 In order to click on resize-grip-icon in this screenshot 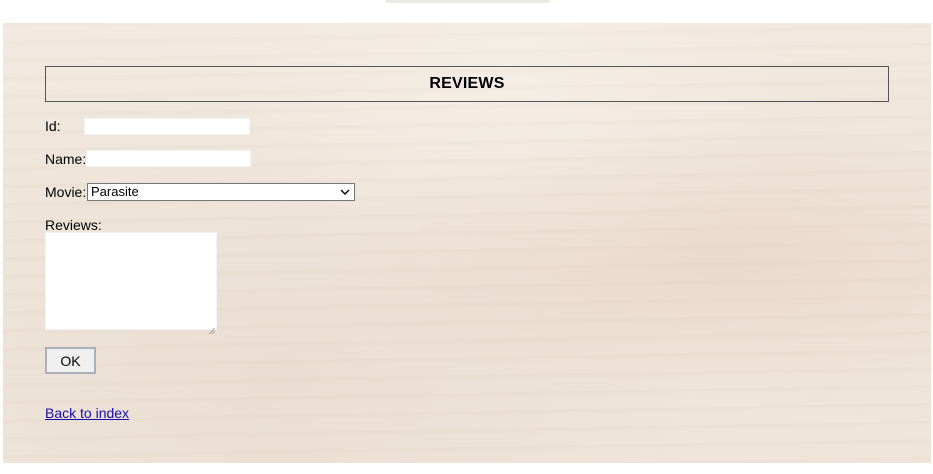, I will do `click(212, 328)`.